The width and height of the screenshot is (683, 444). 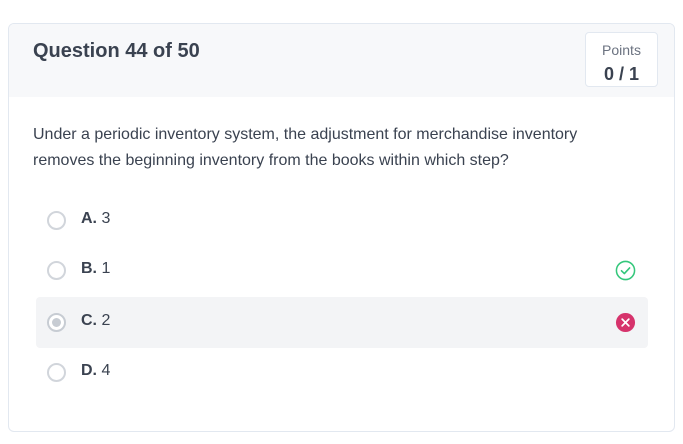 What do you see at coordinates (89, 268) in the screenshot?
I see `choice-b-letter: B.` at bounding box center [89, 268].